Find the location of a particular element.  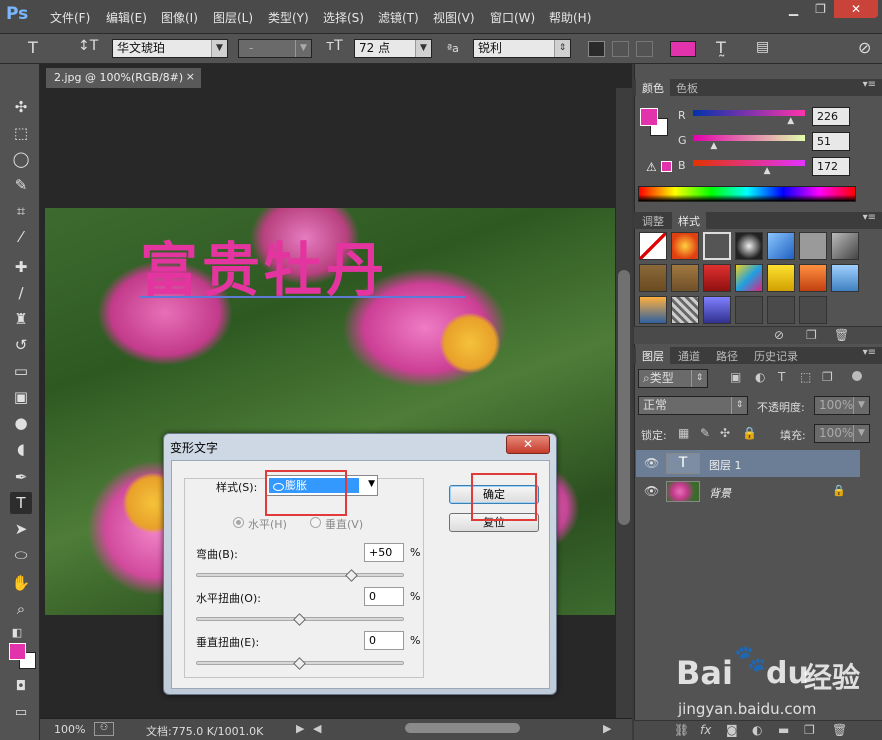

screen-mode-icon: ▭ is located at coordinates (21, 713).